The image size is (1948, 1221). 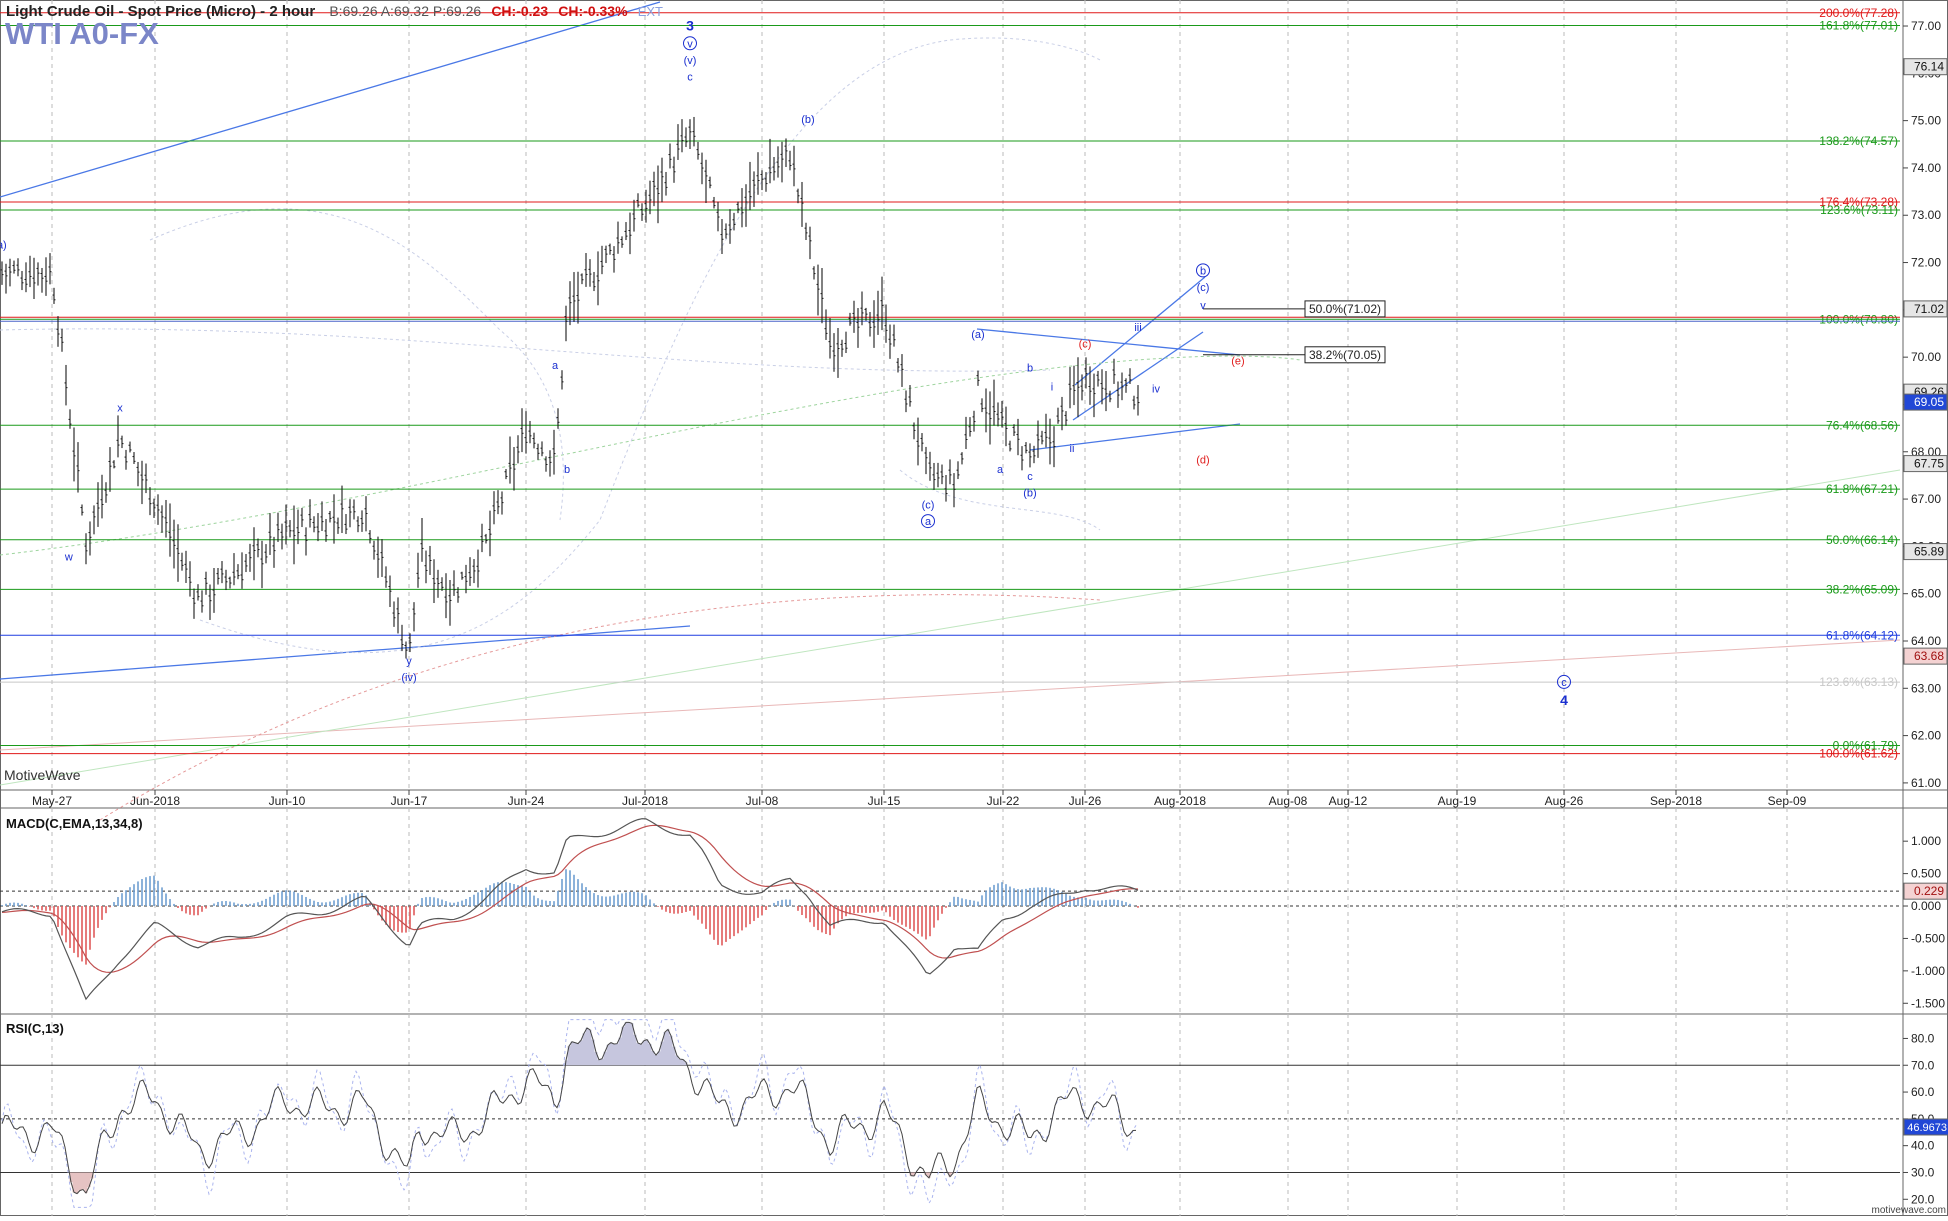 I want to click on x-tick-label: Jul-22, so click(x=1003, y=801).